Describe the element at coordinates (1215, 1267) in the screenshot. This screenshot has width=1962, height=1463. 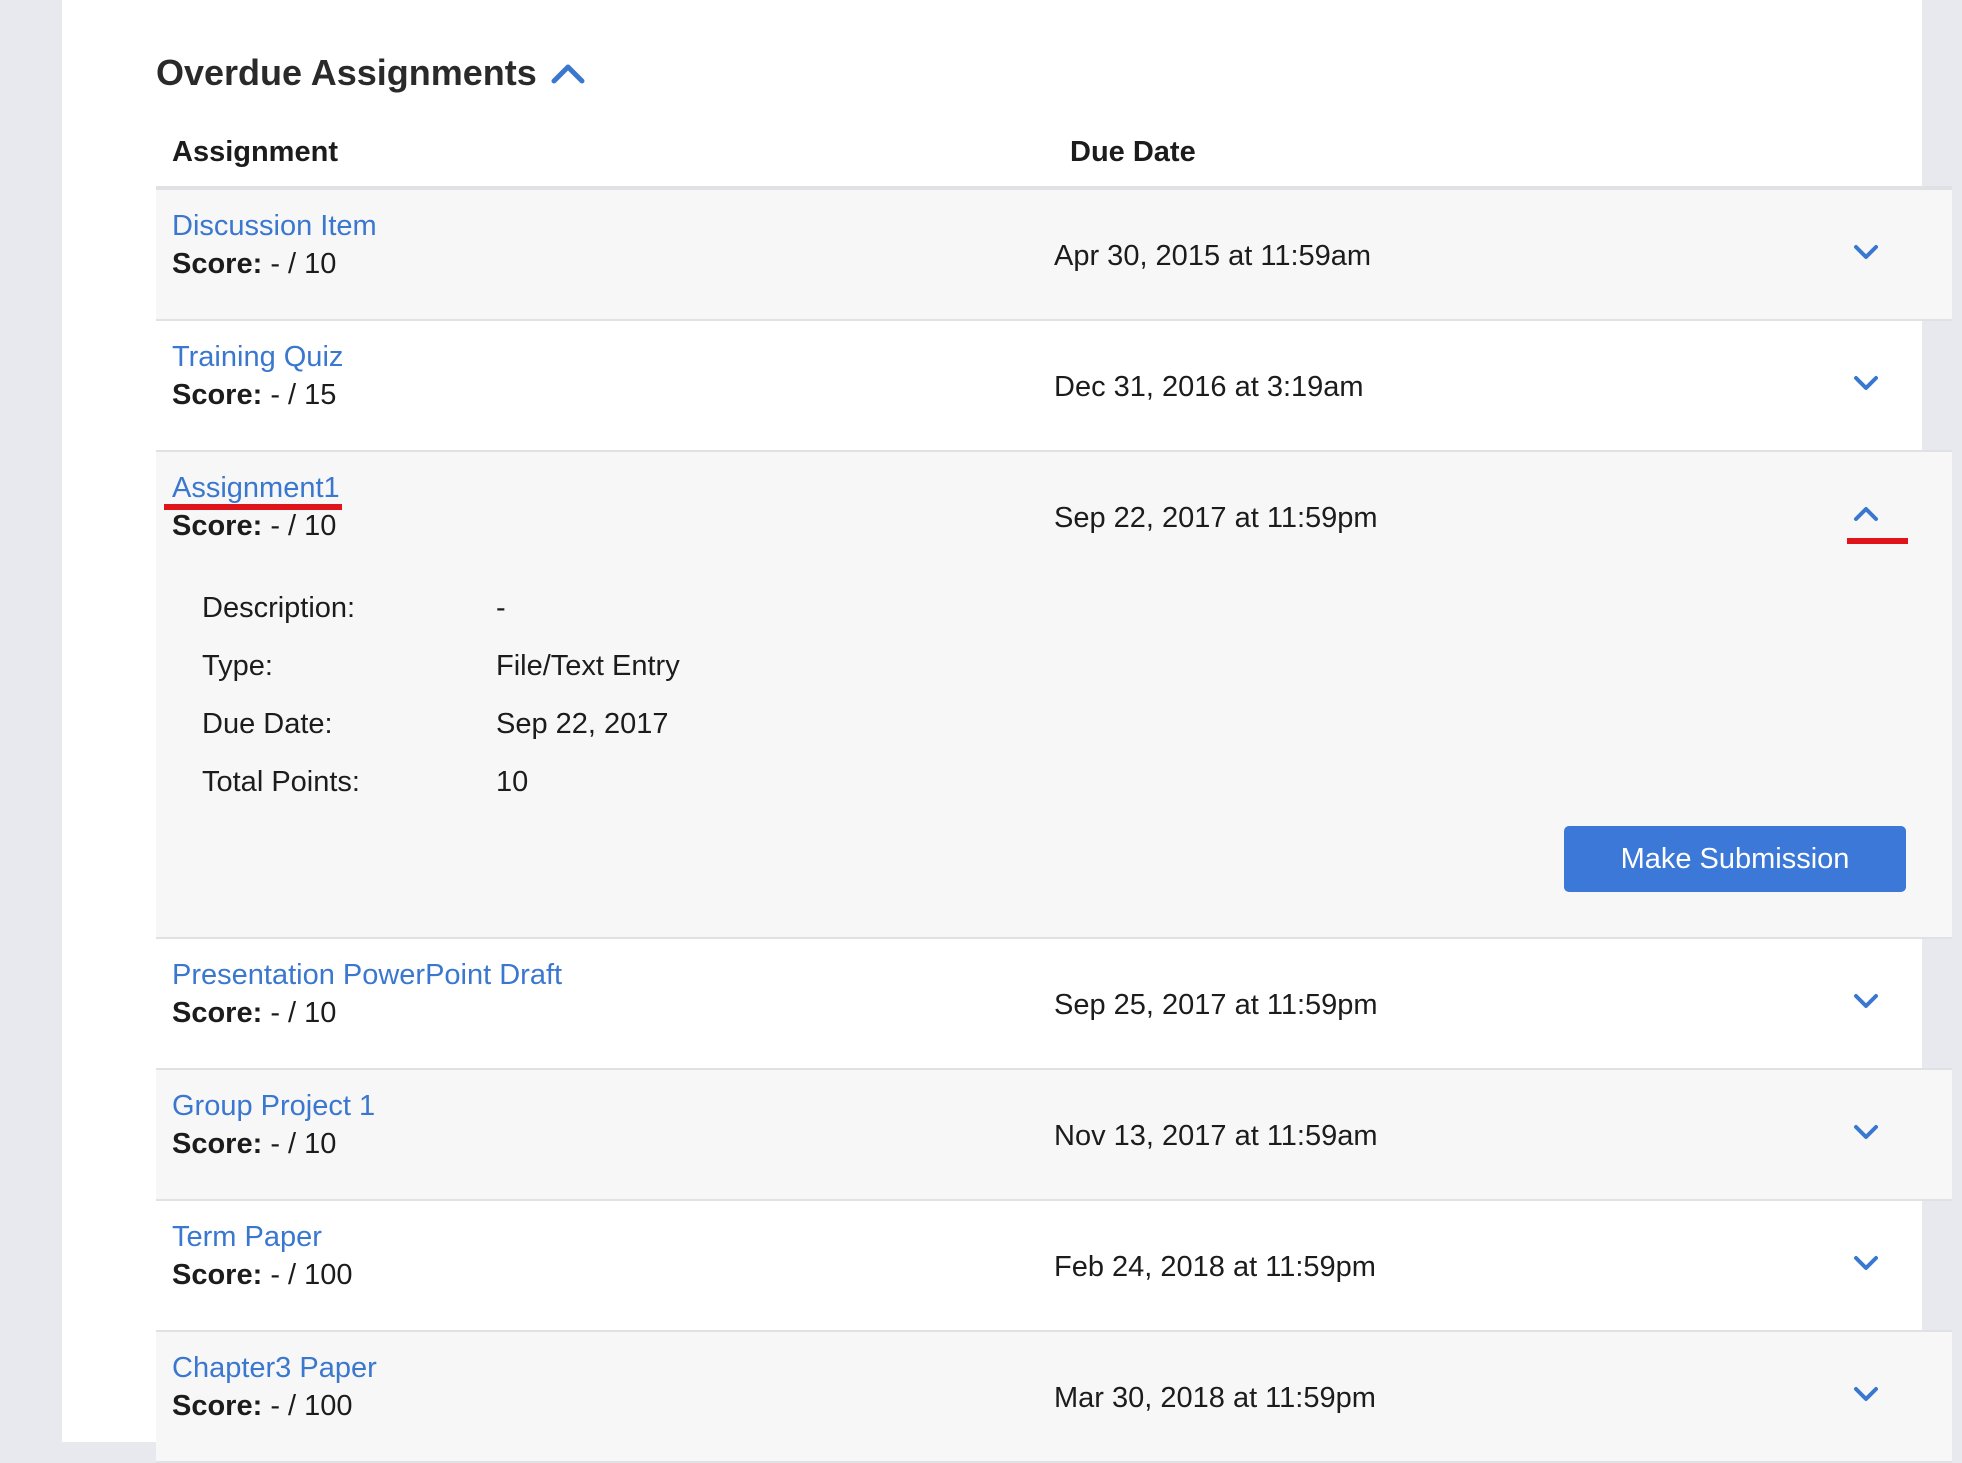
I see `due-date: Feb 24, 2018 at 11:59pm` at that location.